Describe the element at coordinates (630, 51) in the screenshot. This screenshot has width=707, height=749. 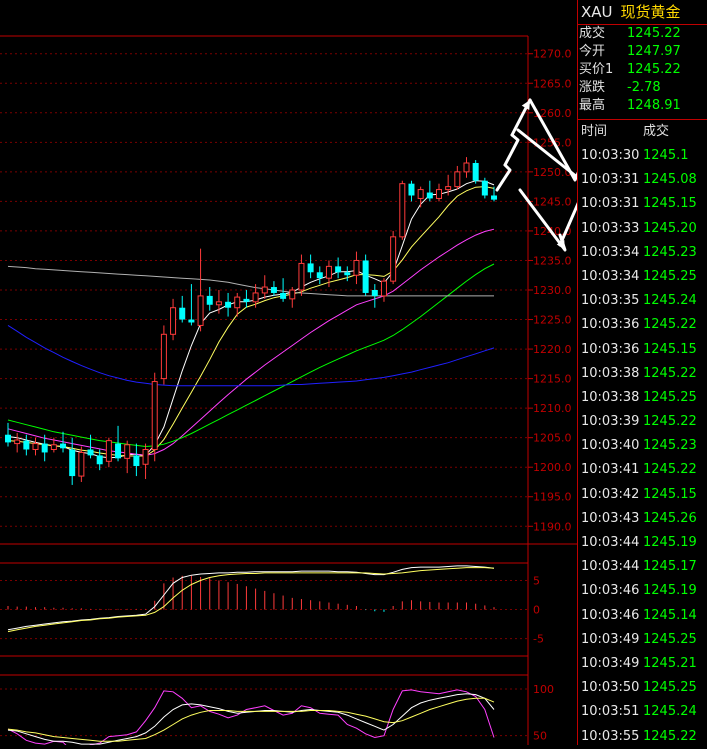
I see `quote-row-open: 今开 1247.97` at that location.